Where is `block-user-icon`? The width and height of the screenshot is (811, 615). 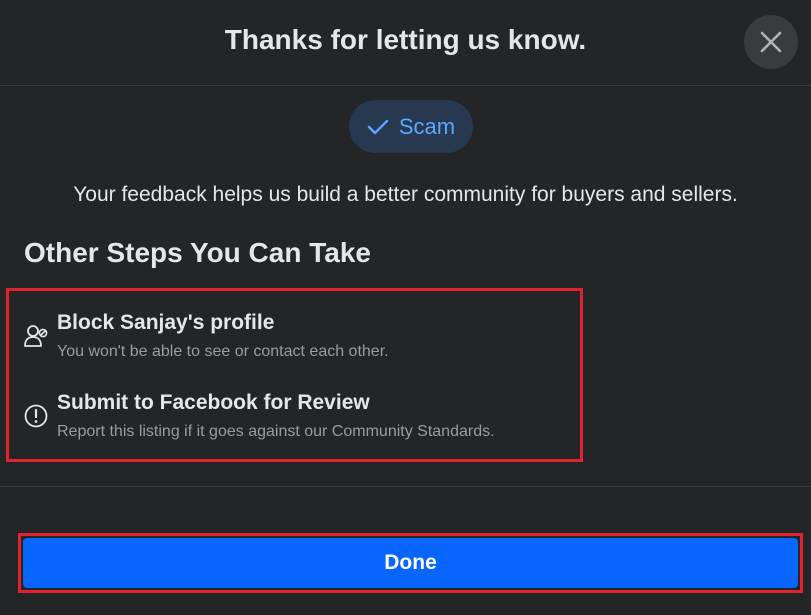
block-user-icon is located at coordinates (36, 336).